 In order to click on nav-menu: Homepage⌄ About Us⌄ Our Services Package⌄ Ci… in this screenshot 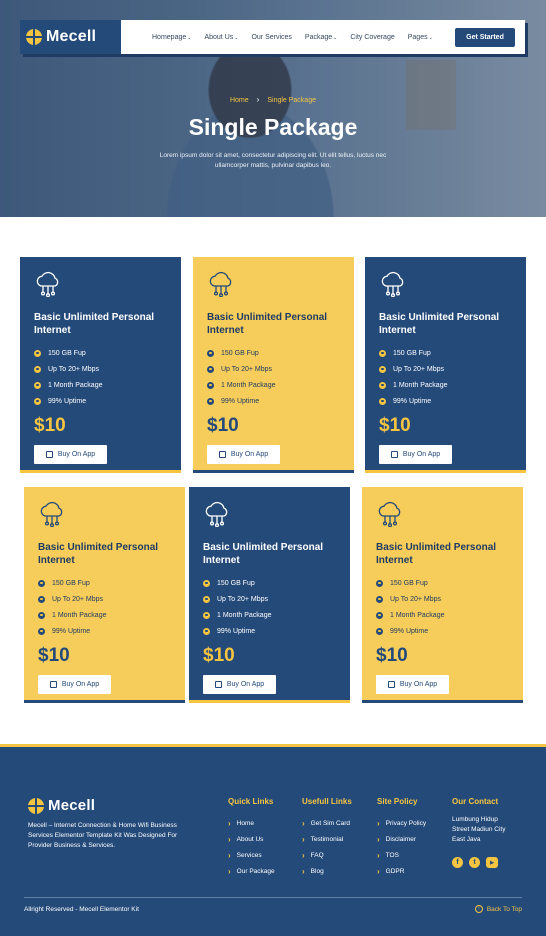, I will do `click(292, 37)`.